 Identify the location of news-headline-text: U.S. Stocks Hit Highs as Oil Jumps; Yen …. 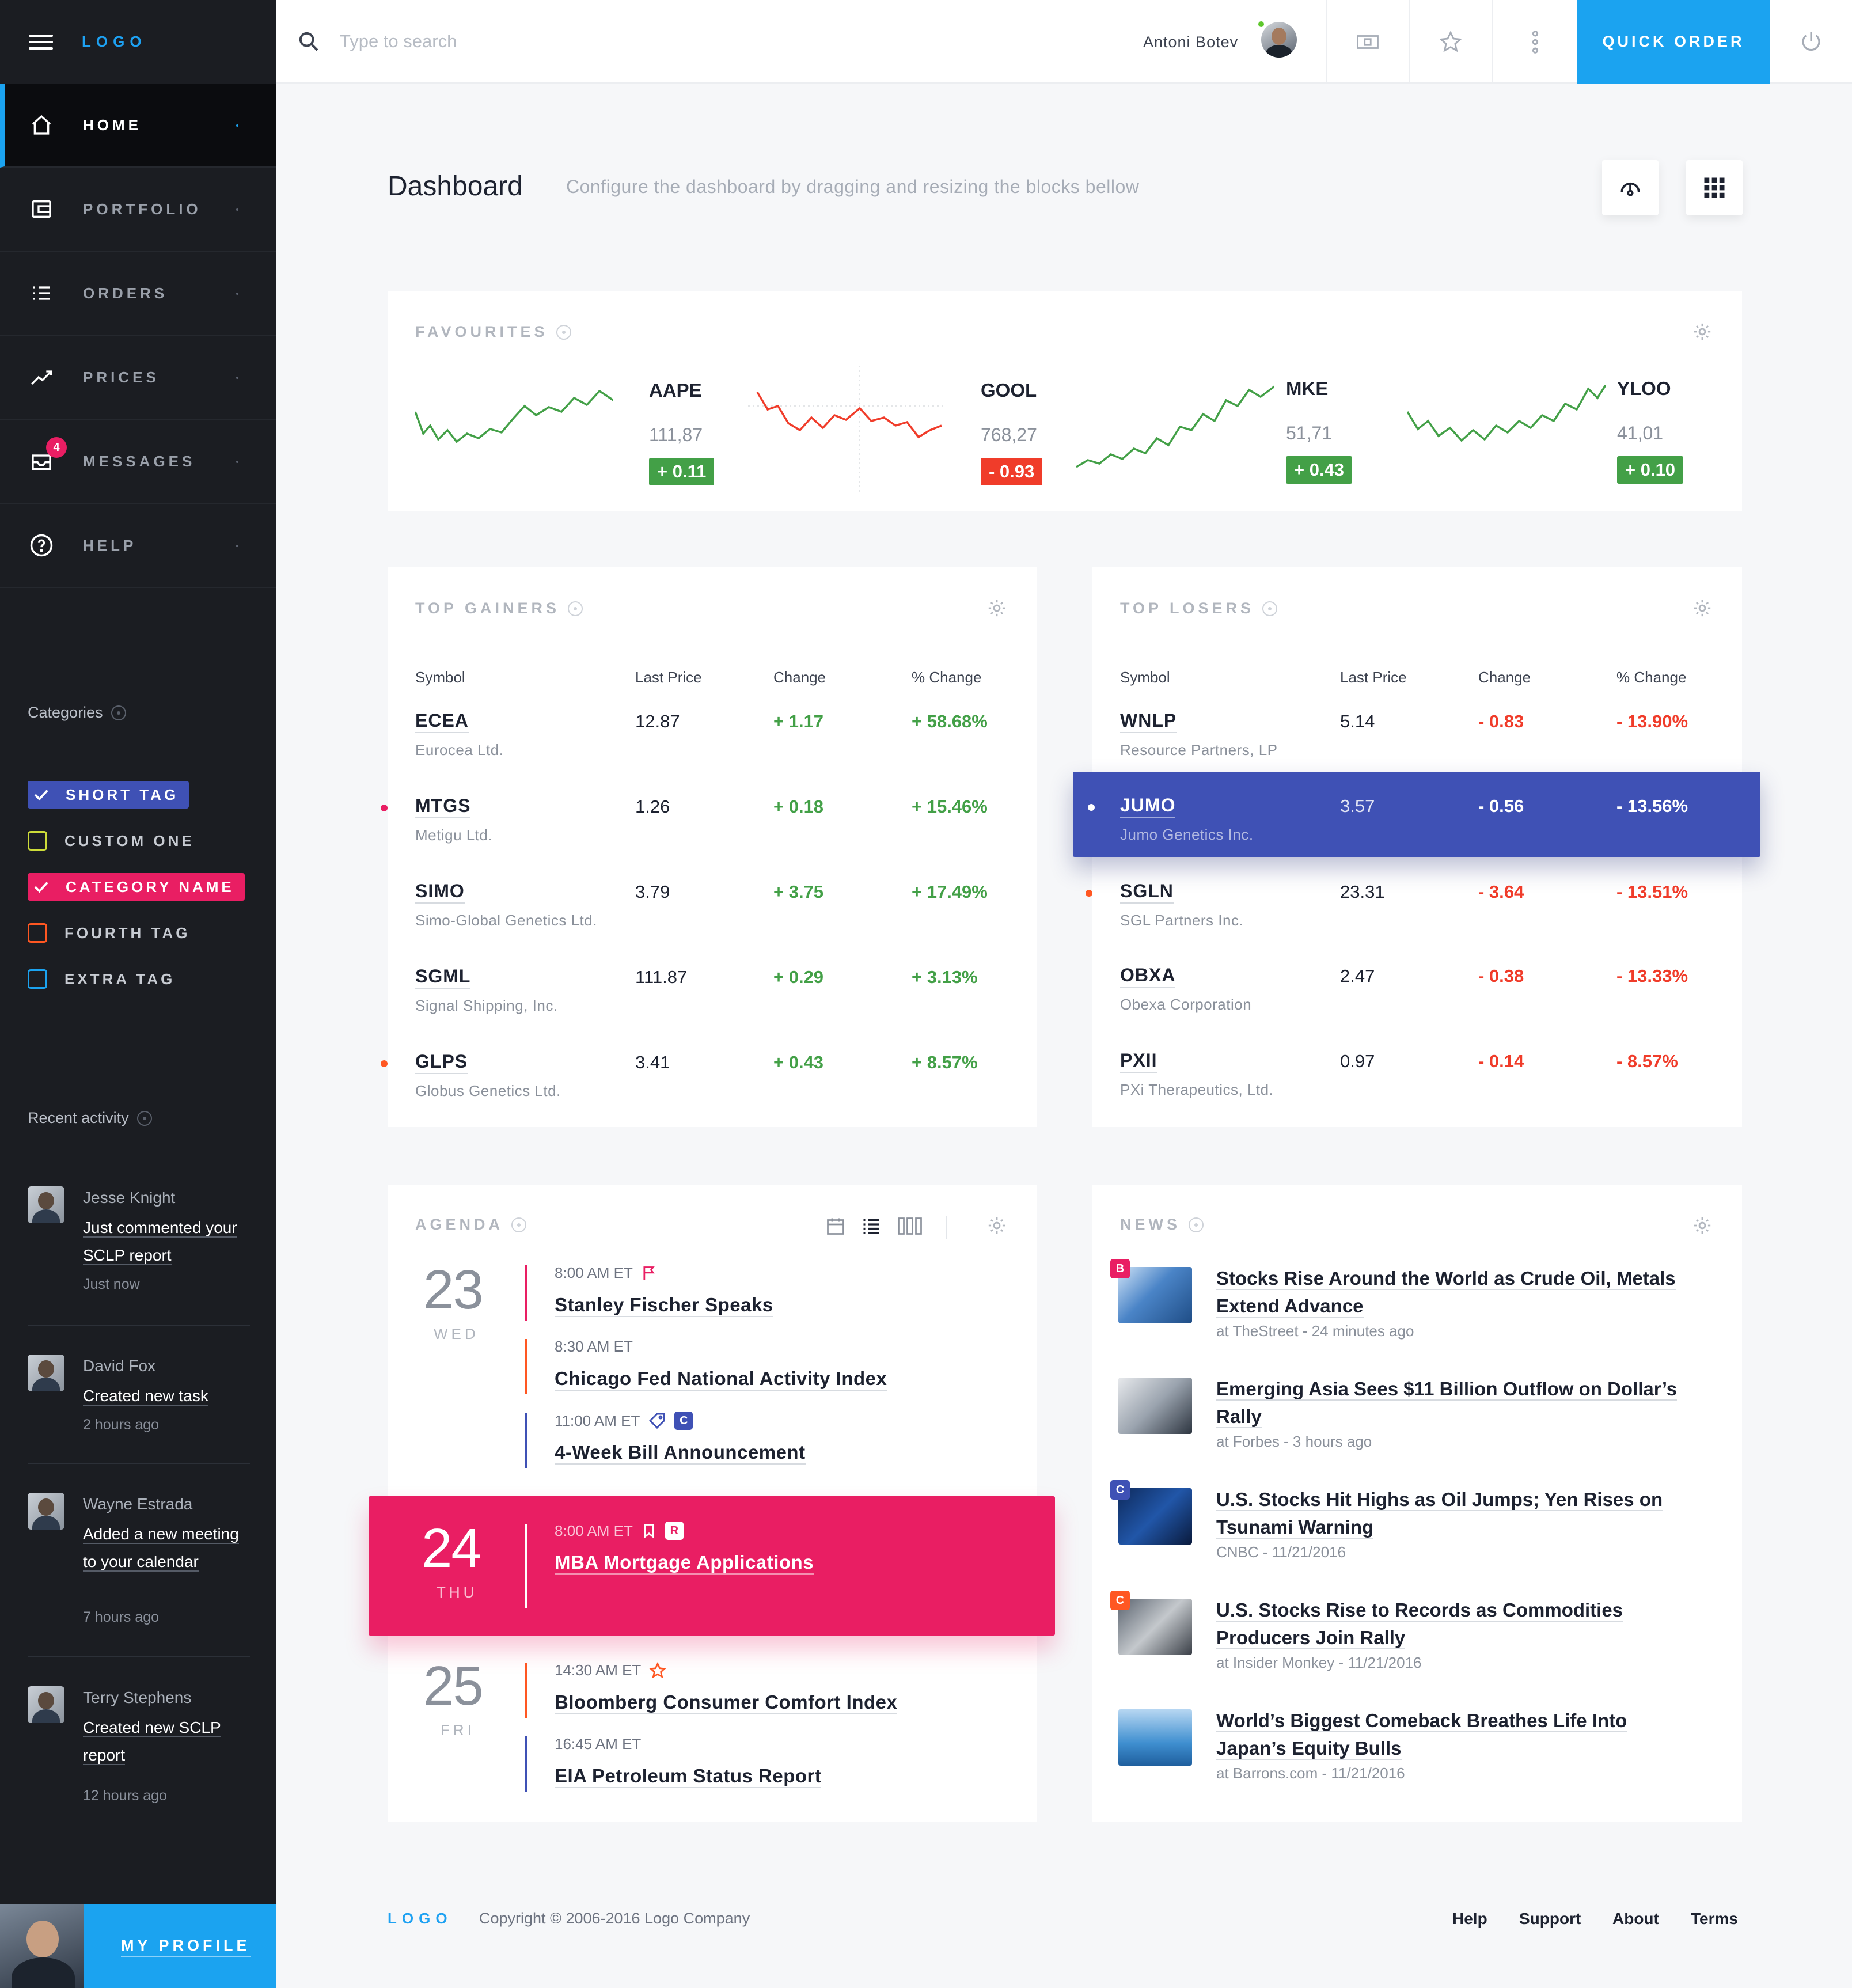
(1439, 1514).